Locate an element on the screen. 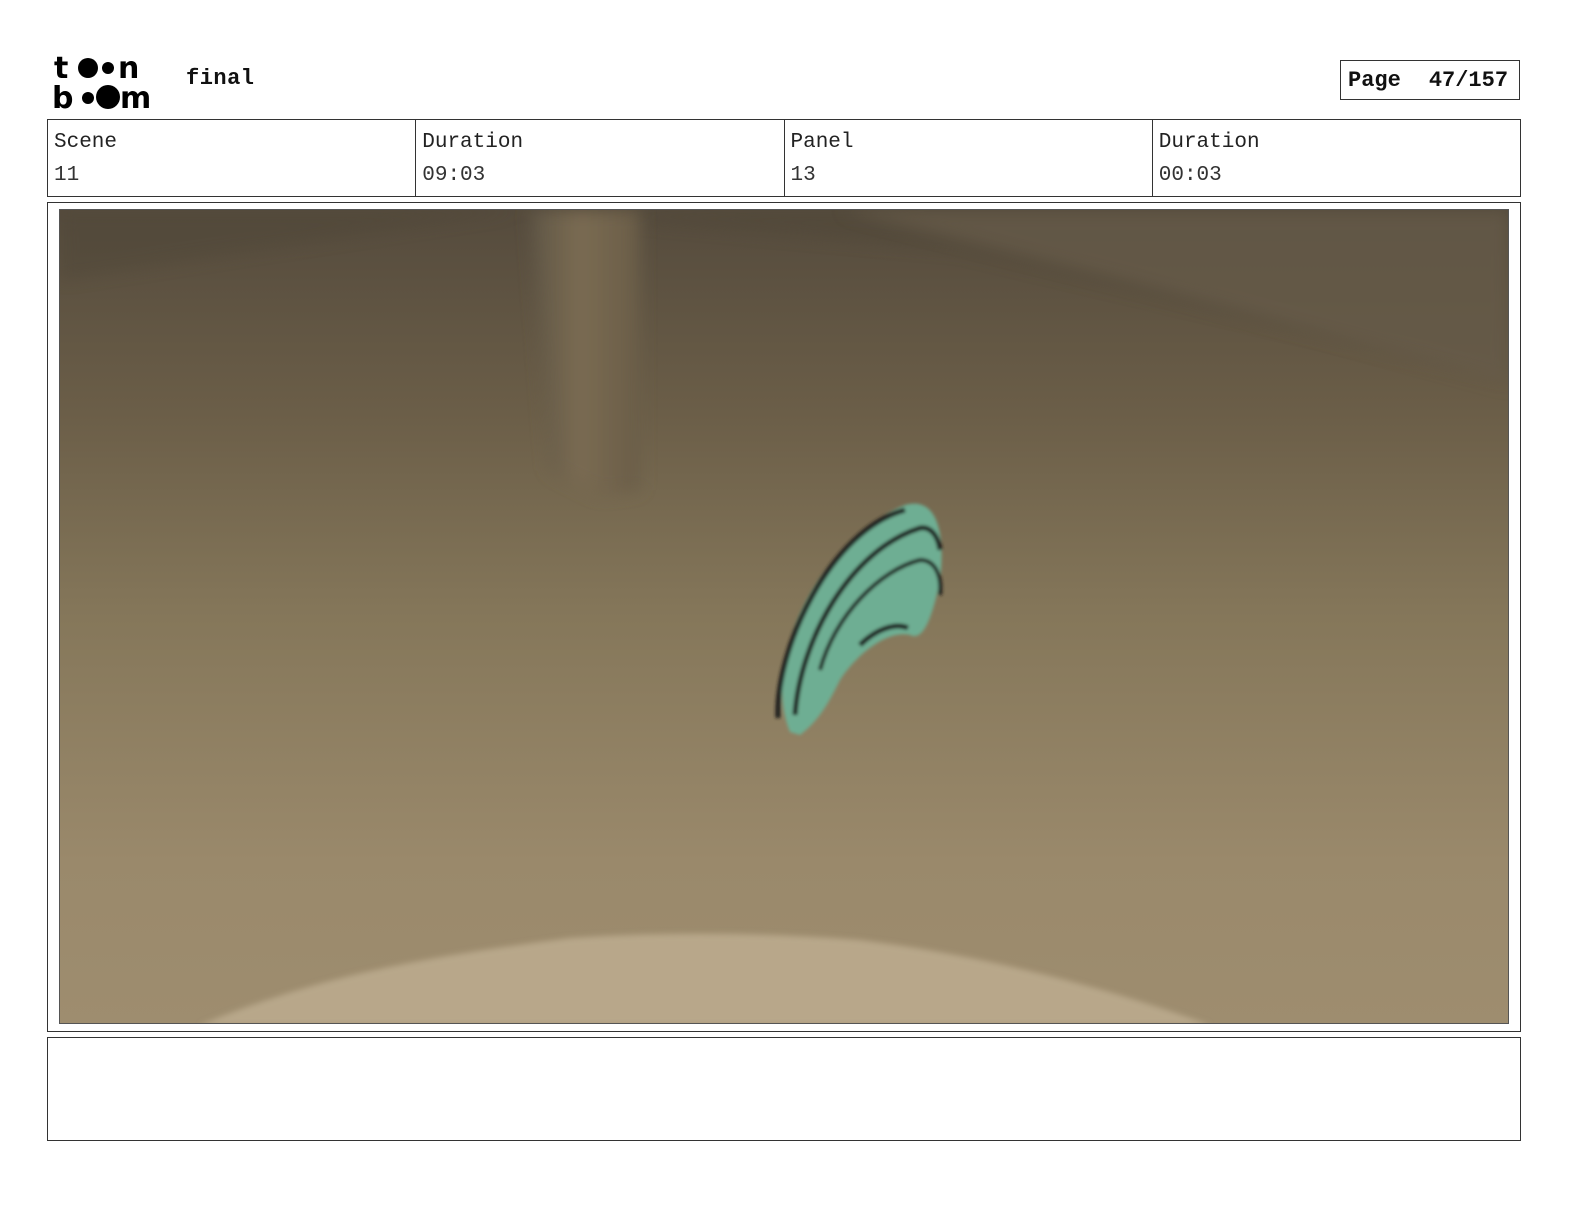  panel-duration-value: 00:03 is located at coordinates (1190, 175).